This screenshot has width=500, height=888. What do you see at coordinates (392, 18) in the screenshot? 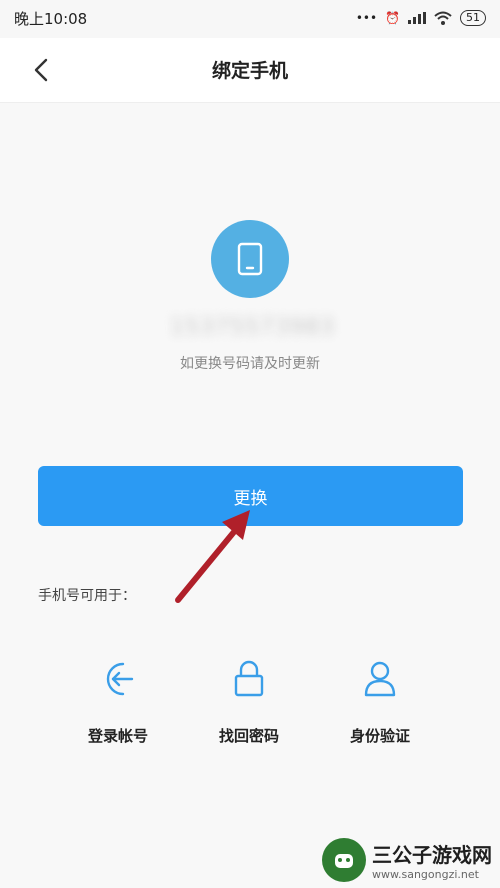
I see `alarm-icon: ⏰` at bounding box center [392, 18].